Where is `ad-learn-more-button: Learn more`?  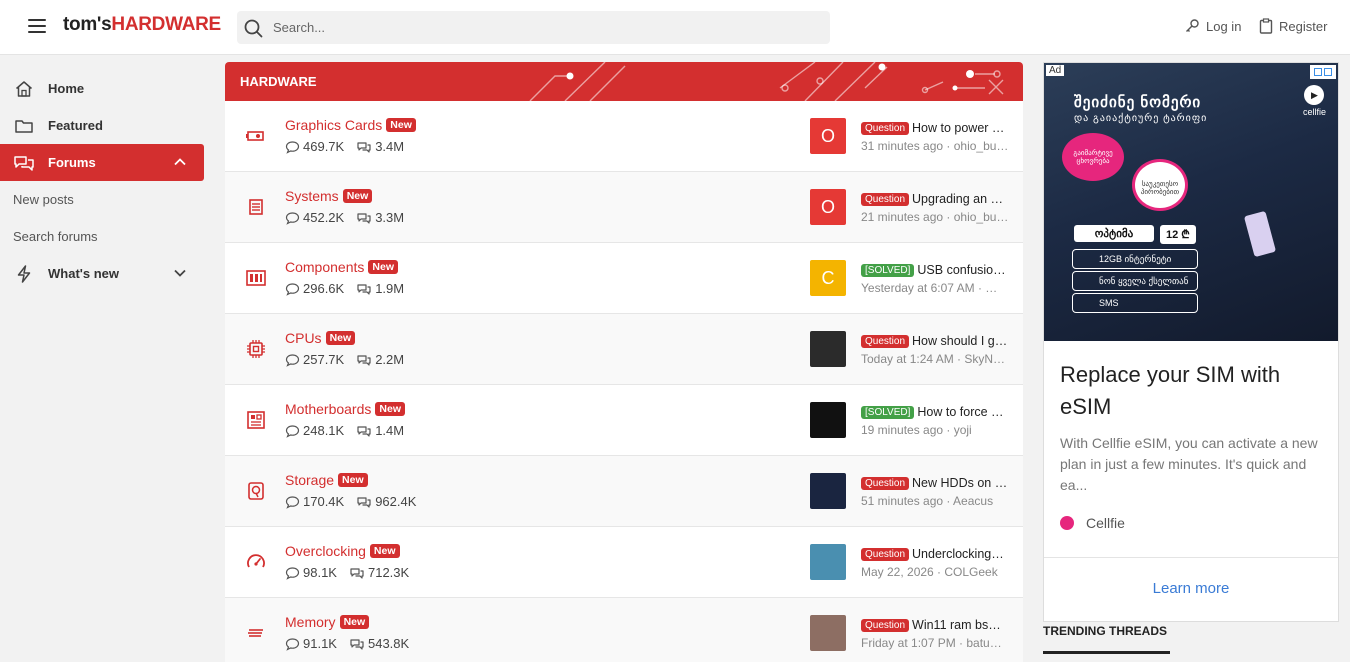 ad-learn-more-button: Learn more is located at coordinates (1191, 588).